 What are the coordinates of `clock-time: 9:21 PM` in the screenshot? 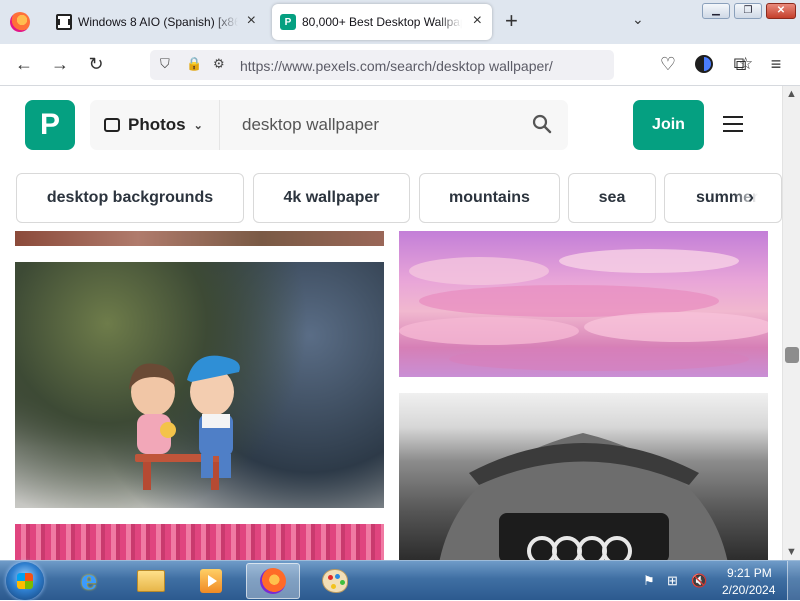 It's located at (749, 573).